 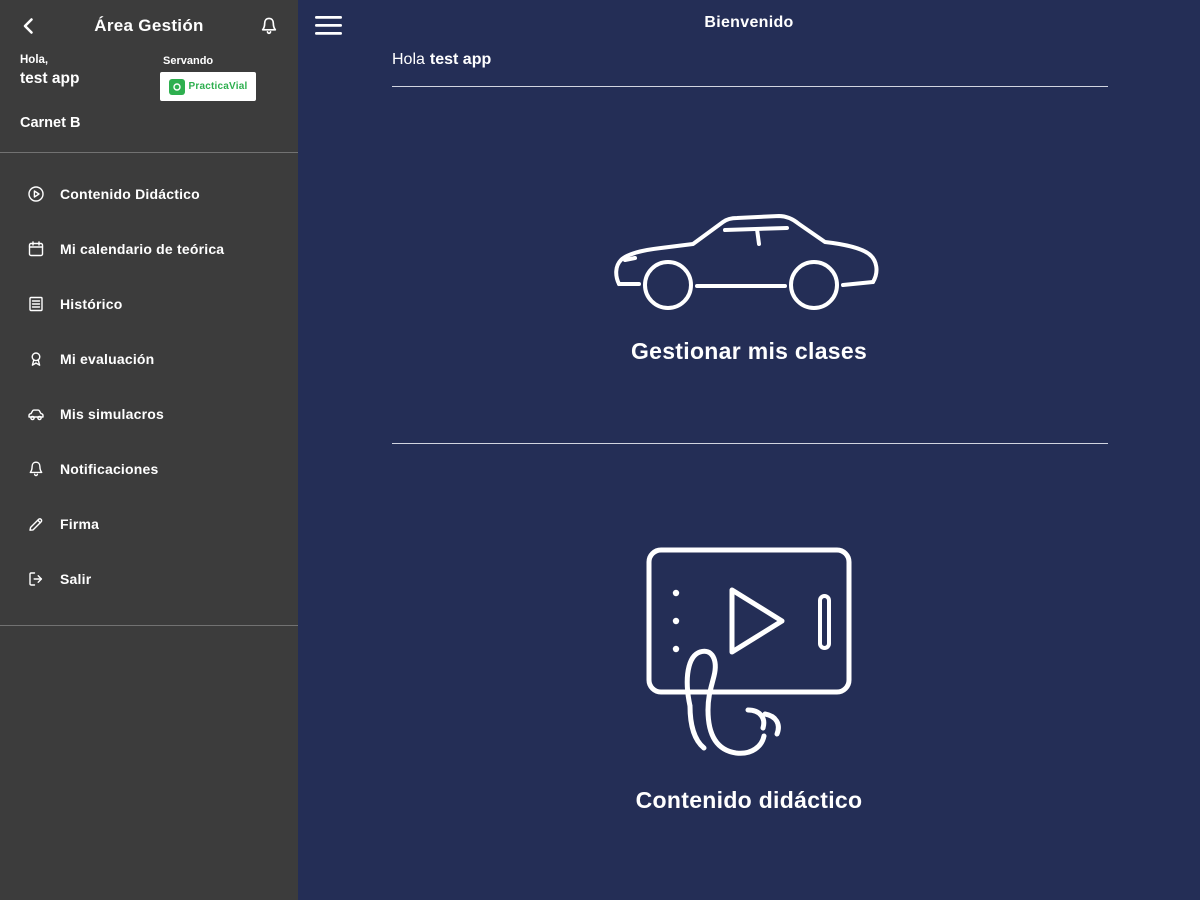 I want to click on brand-logo-icon, so click(x=176, y=86).